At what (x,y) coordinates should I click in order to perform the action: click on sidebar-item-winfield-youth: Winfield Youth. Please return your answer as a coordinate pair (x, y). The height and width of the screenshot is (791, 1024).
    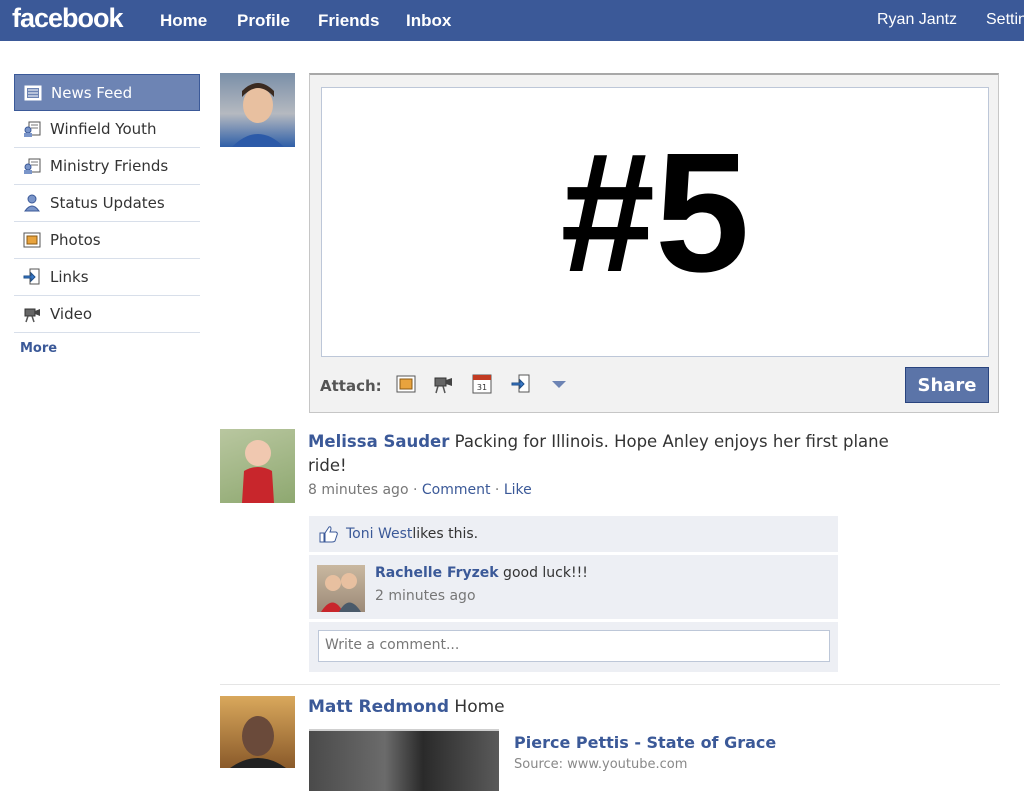
    Looking at the image, I should click on (107, 129).